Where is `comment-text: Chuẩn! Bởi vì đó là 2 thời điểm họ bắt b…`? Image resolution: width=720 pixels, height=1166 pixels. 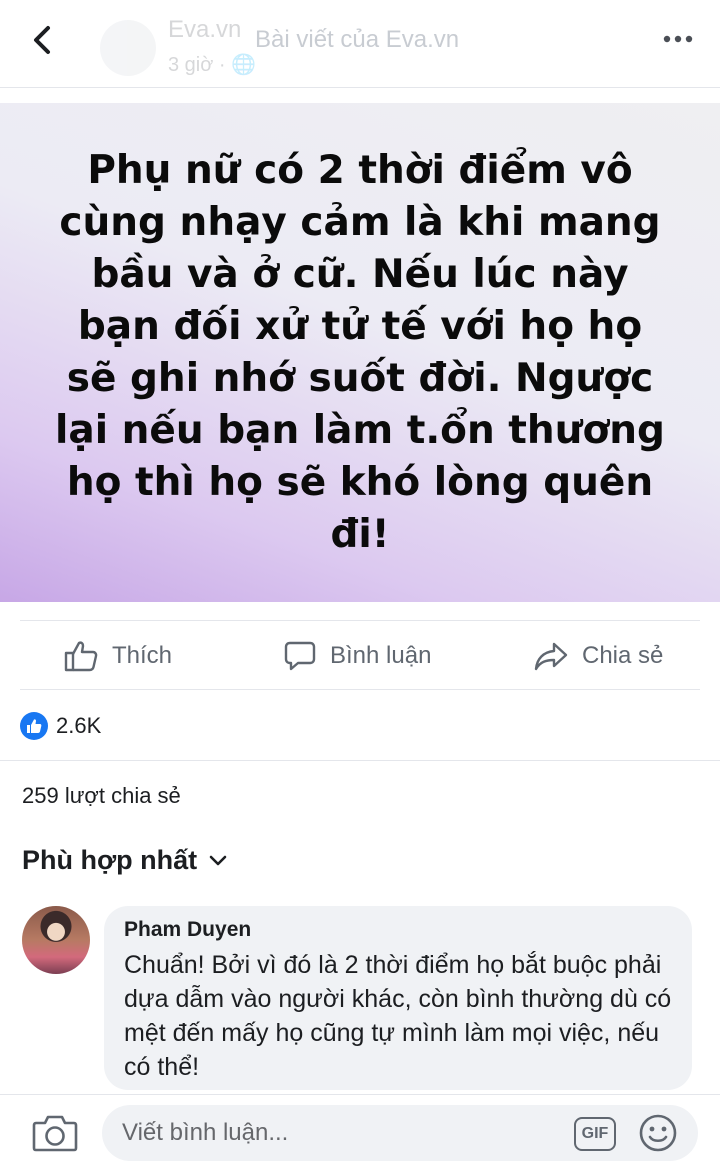 comment-text: Chuẩn! Bởi vì đó là 2 thời điểm họ bắt b… is located at coordinates (398, 1016).